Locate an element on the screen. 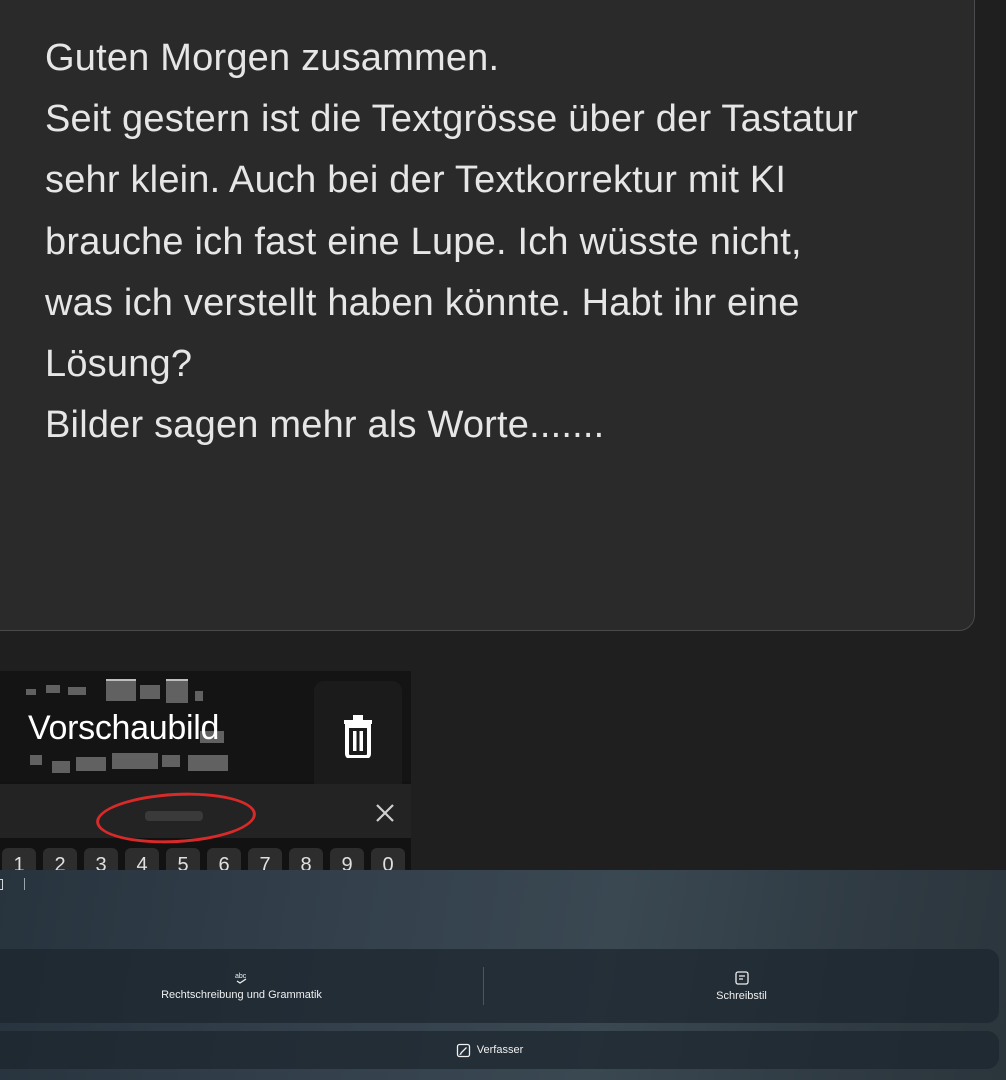 Image resolution: width=1006 pixels, height=1080 pixels. spellcheck-label: Rechtschreibung und Grammatik is located at coordinates (241, 995).